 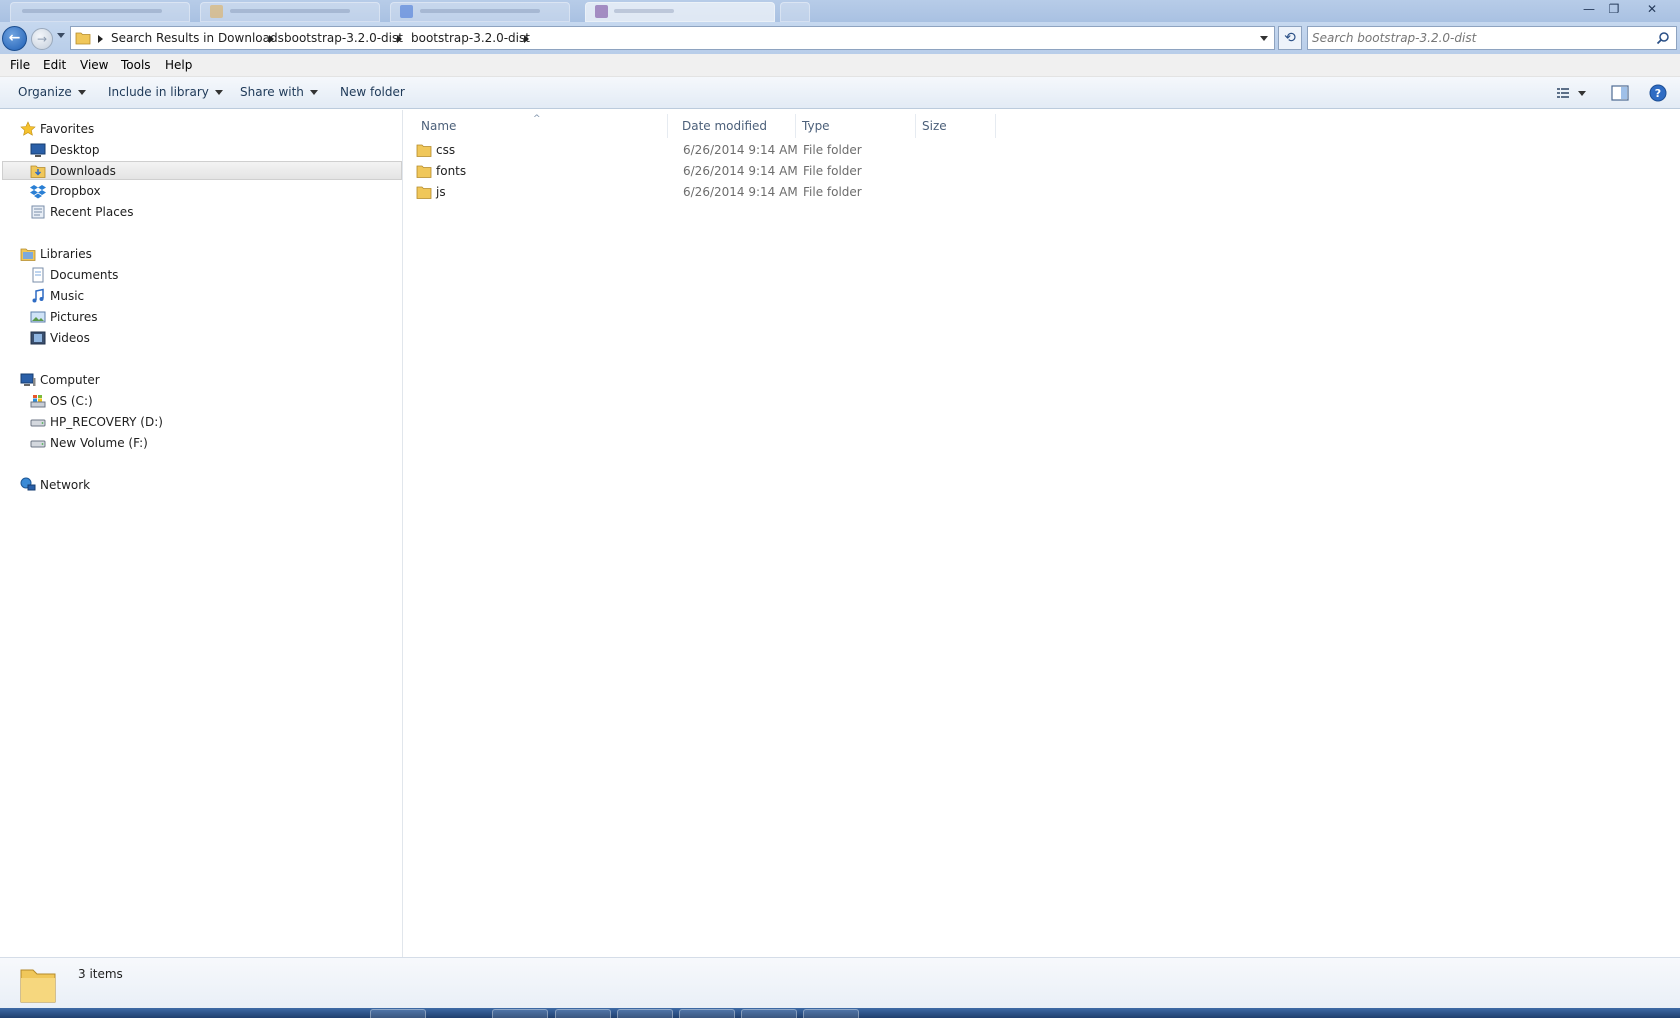 I want to click on windows-drive-icon, so click(x=38, y=401).